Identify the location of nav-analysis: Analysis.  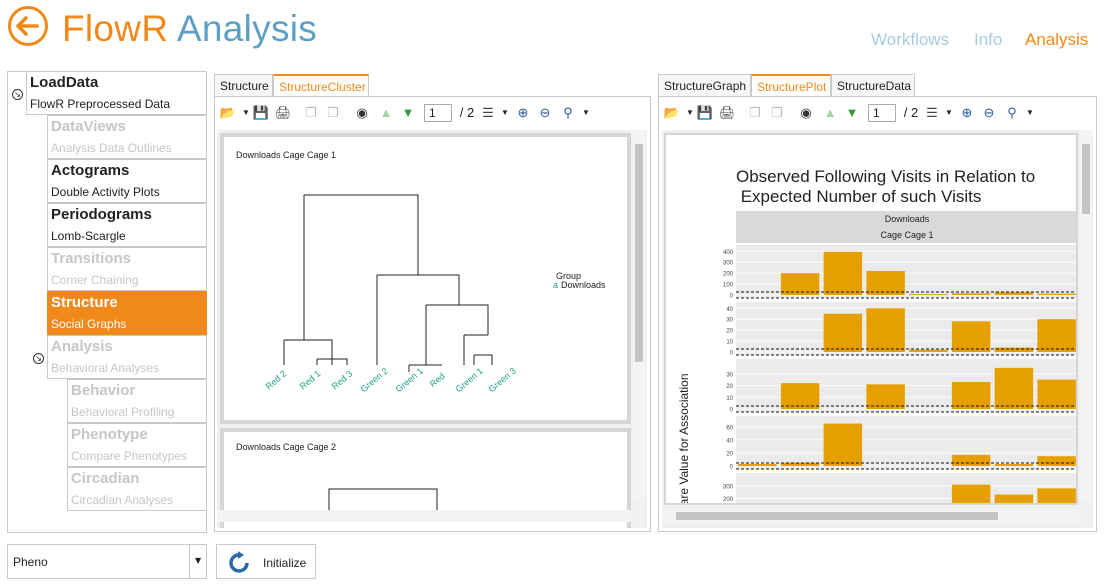
(1056, 40).